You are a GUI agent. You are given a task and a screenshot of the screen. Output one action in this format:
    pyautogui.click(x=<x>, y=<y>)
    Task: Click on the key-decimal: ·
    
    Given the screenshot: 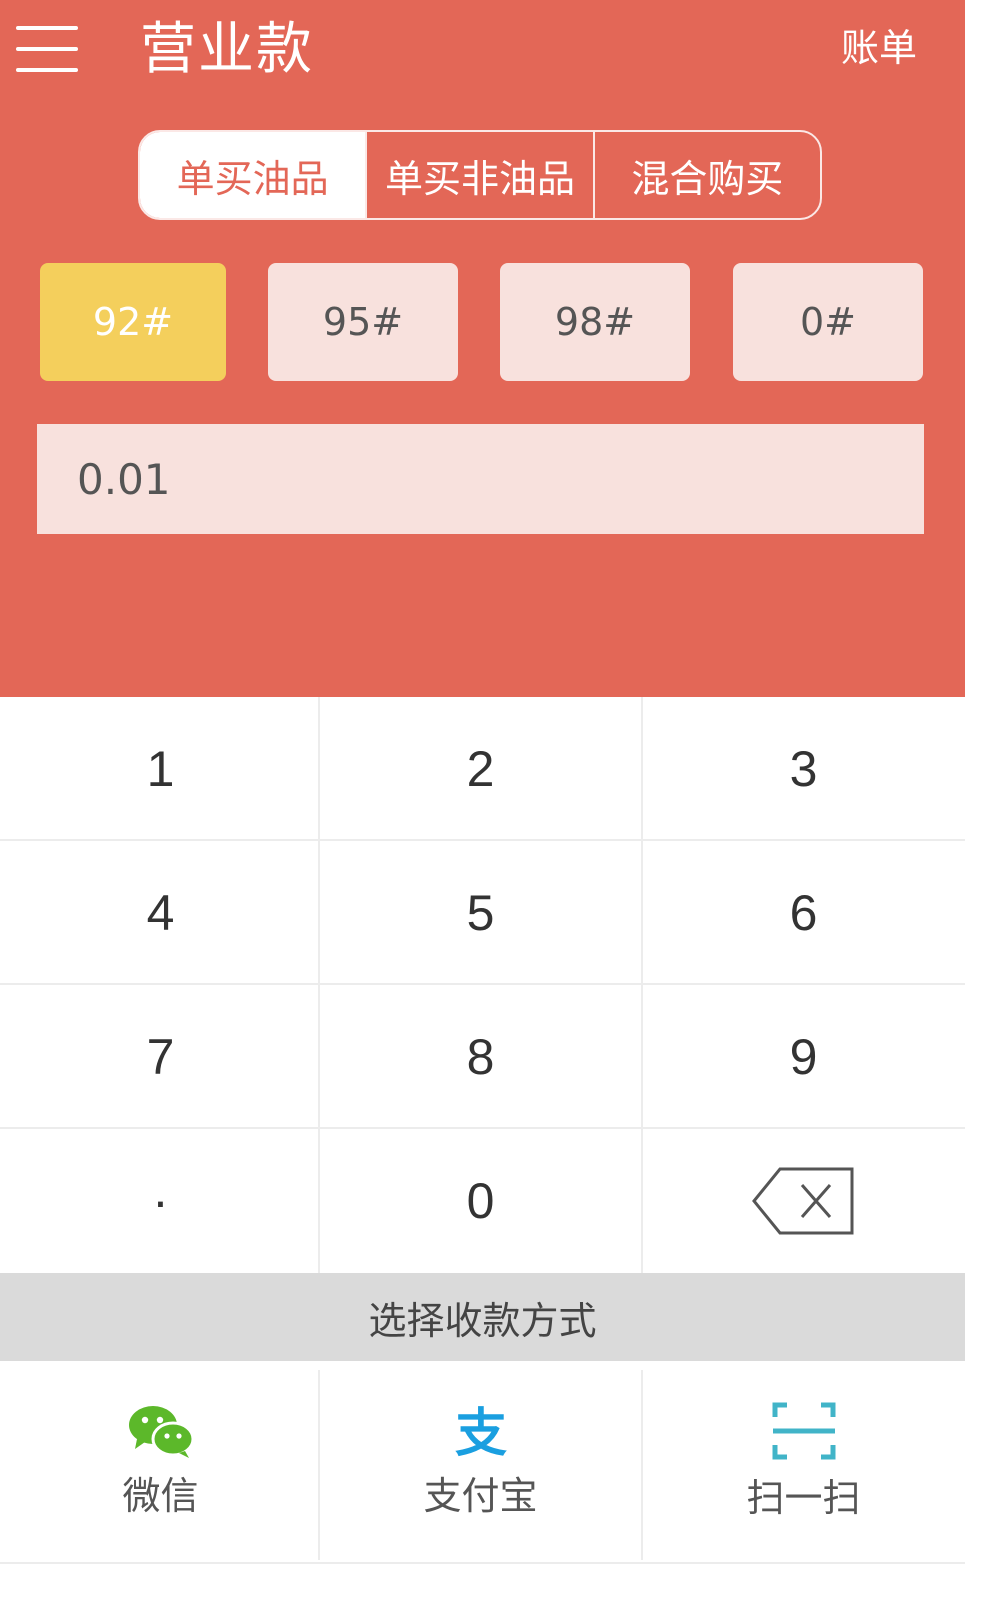 What is the action you would take?
    pyautogui.click(x=160, y=1200)
    